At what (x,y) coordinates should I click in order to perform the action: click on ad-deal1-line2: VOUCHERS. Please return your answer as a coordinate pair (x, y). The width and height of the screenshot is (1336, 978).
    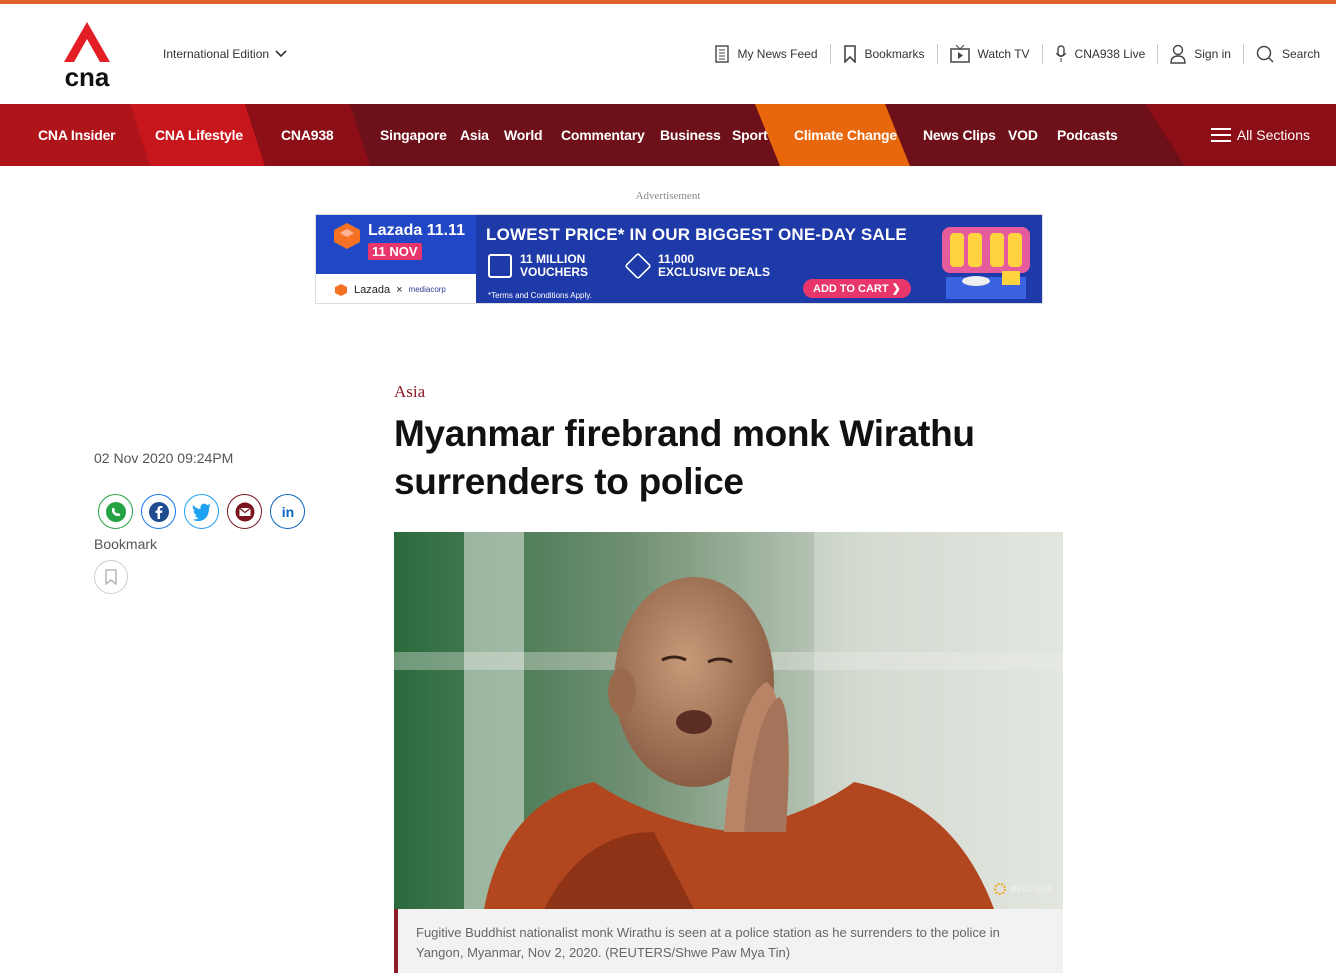
    Looking at the image, I should click on (554, 272).